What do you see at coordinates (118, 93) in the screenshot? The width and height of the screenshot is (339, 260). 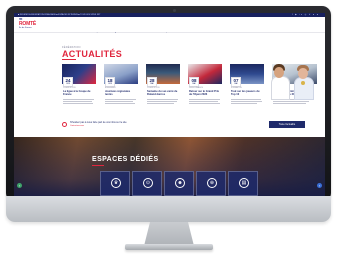 I see `news-title: Journées régionales tennis` at bounding box center [118, 93].